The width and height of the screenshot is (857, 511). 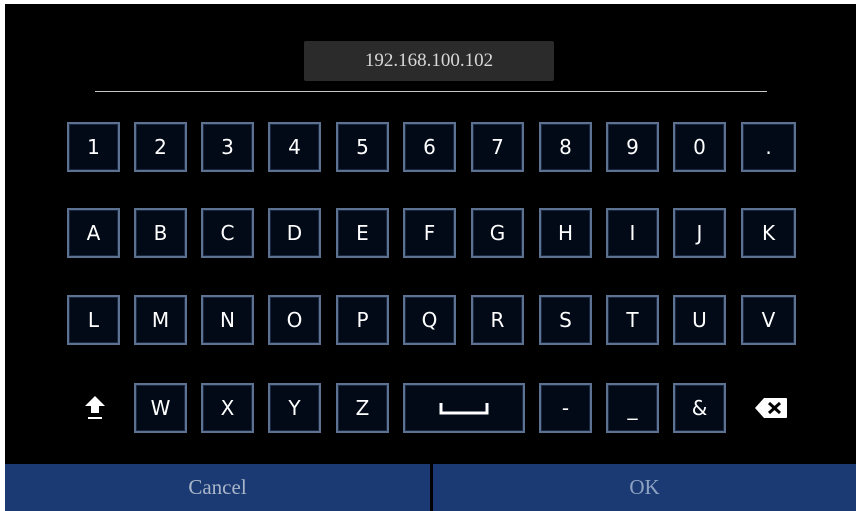 What do you see at coordinates (160, 147) in the screenshot?
I see `key-2: 2` at bounding box center [160, 147].